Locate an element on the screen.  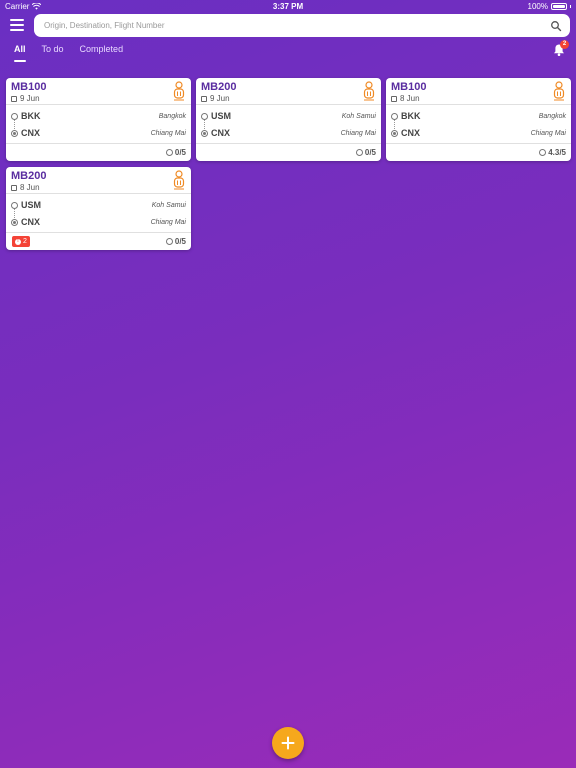
flight-card: MB200 9 Jun USM Koh Samui CNX Chiang Mai is located at coordinates (288, 119).